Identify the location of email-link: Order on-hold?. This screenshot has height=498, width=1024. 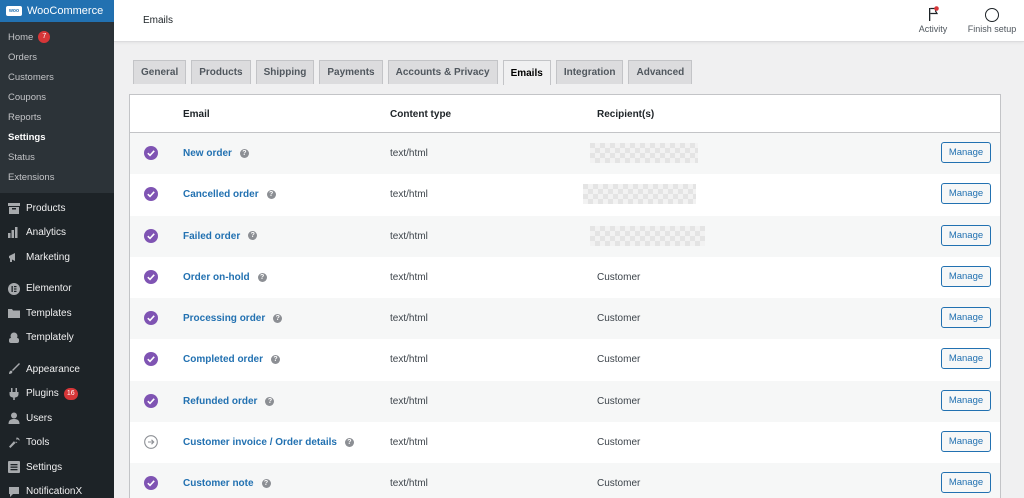
(225, 277).